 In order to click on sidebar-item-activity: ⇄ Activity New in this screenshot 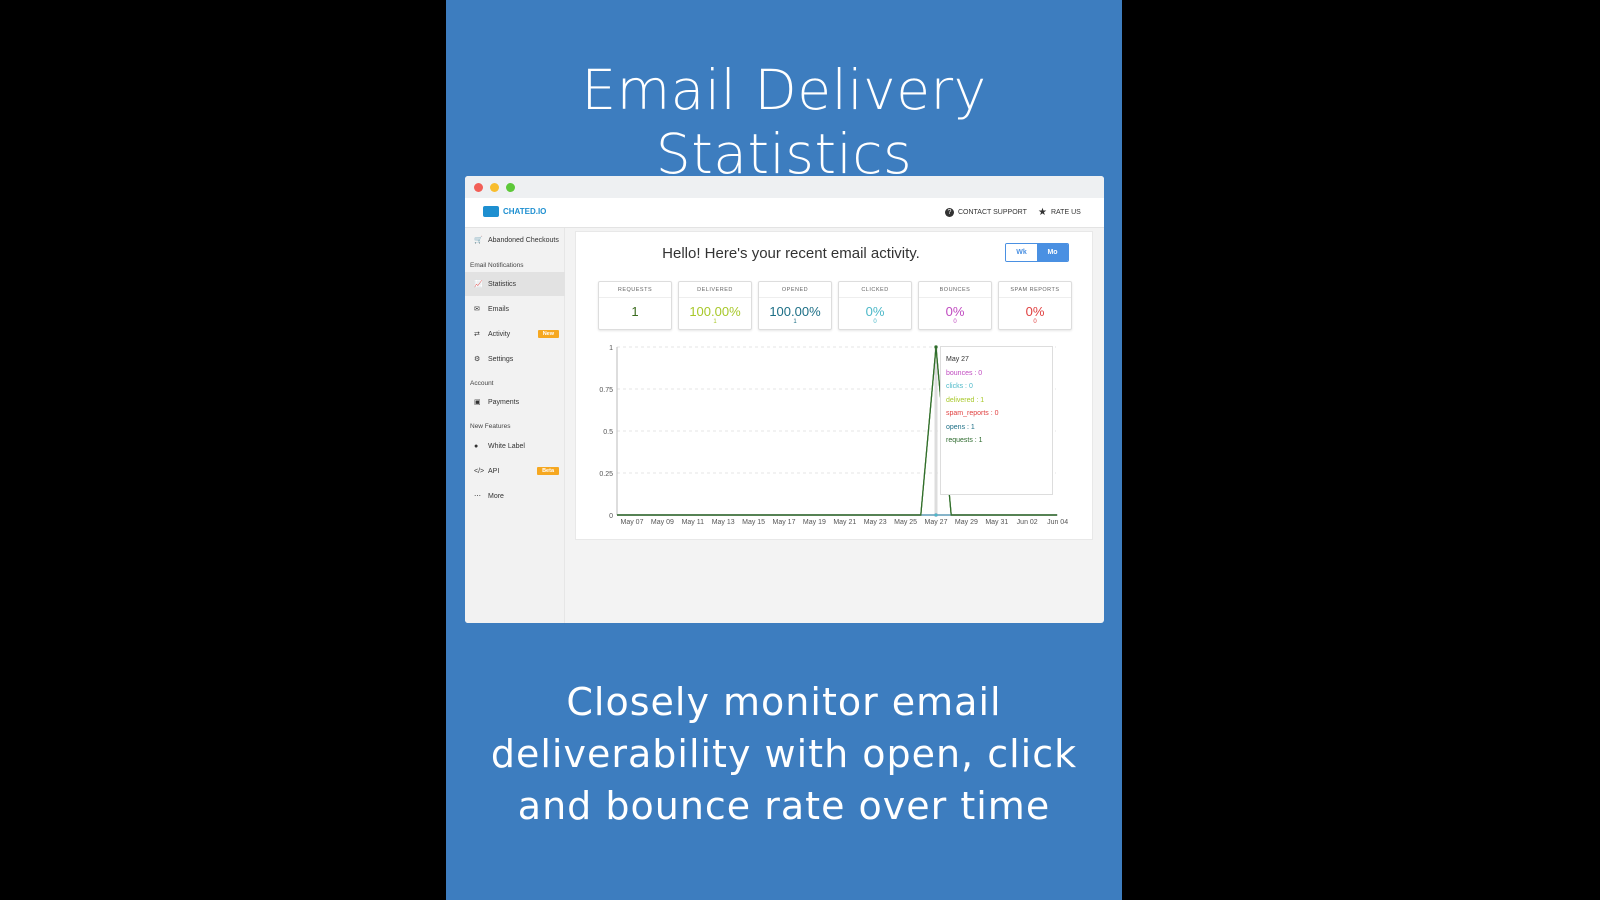, I will do `click(515, 334)`.